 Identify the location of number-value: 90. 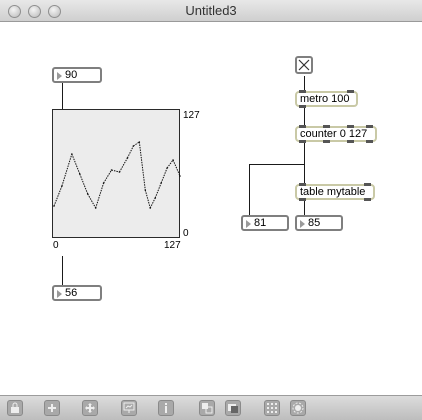
(71, 75).